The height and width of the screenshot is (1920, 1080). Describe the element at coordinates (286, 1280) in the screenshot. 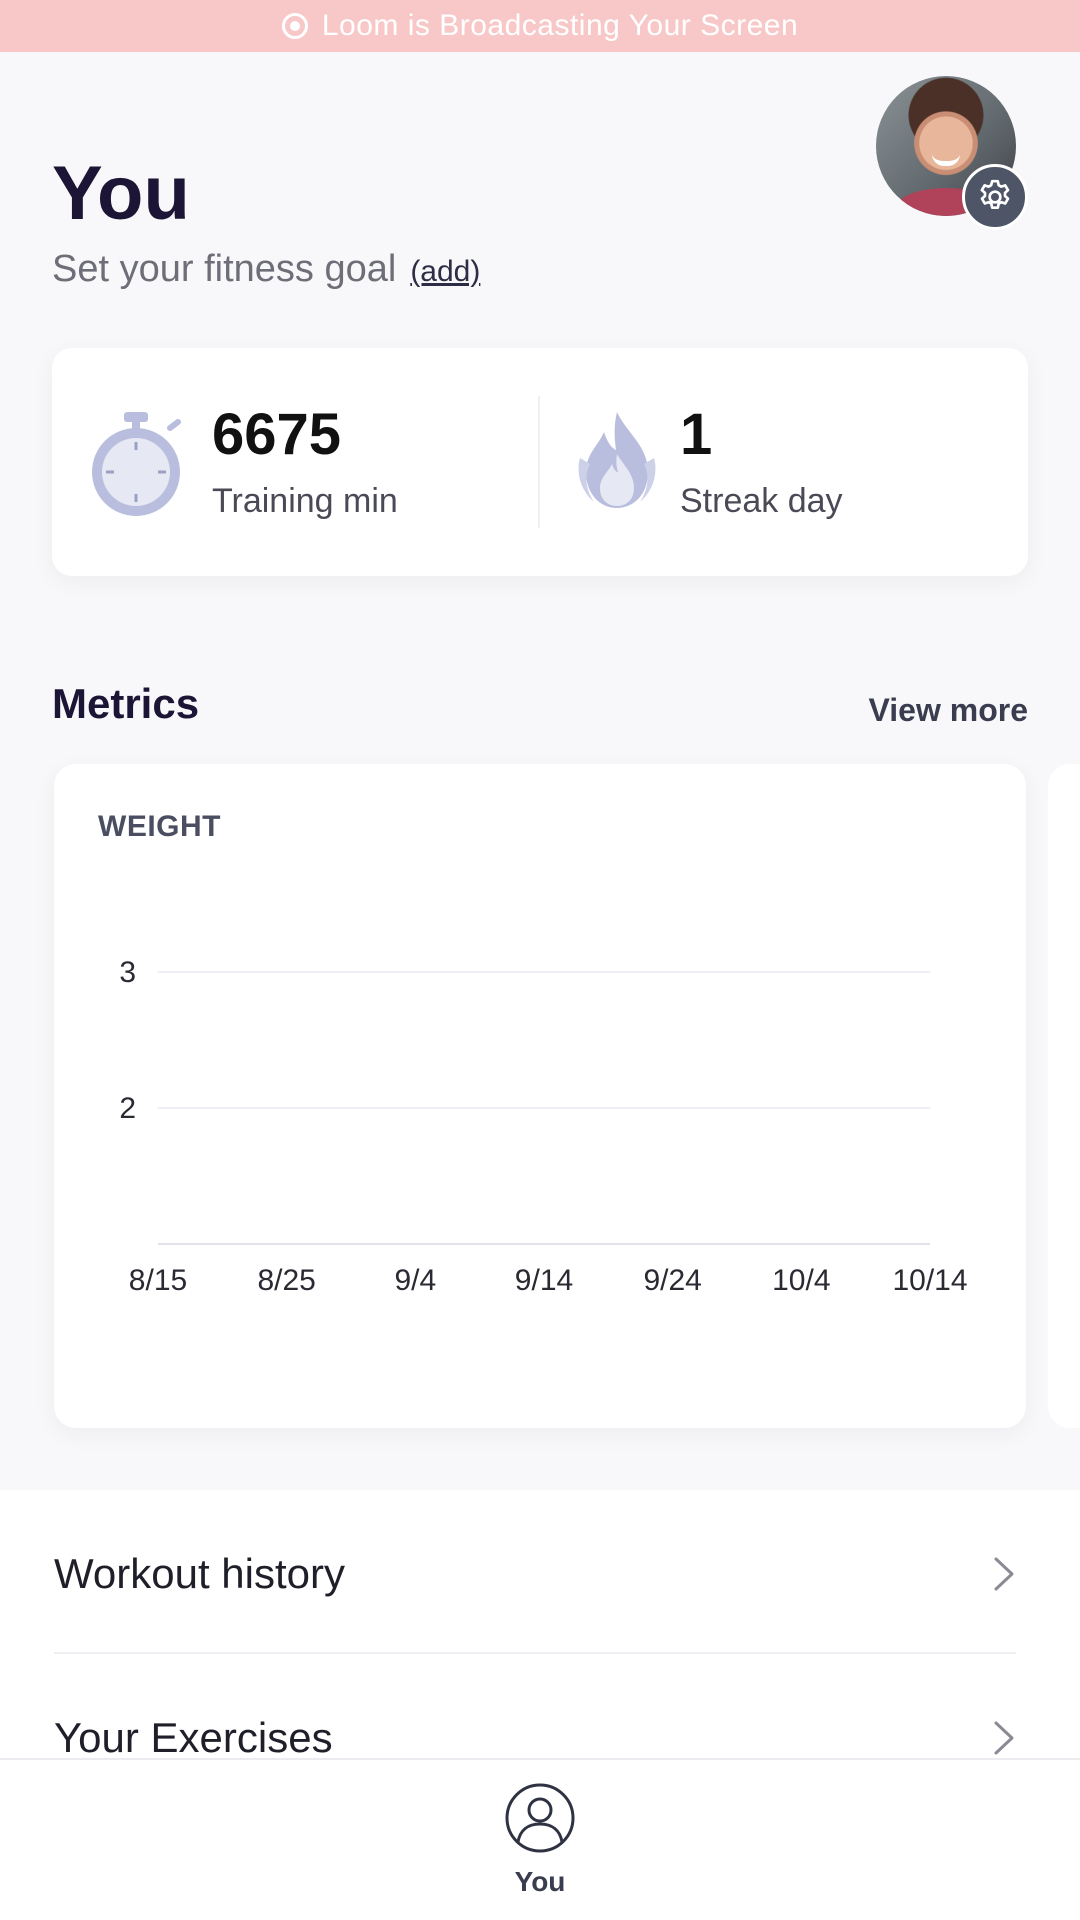

I see `x-tick-label: 8/25` at that location.